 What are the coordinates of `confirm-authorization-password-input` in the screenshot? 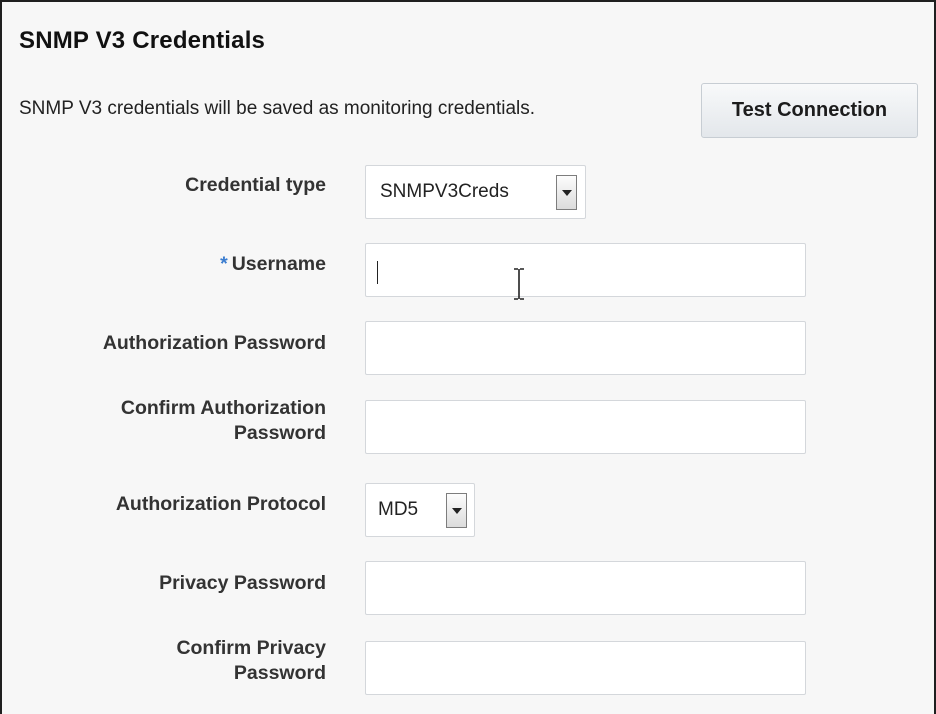 It's located at (585, 427).